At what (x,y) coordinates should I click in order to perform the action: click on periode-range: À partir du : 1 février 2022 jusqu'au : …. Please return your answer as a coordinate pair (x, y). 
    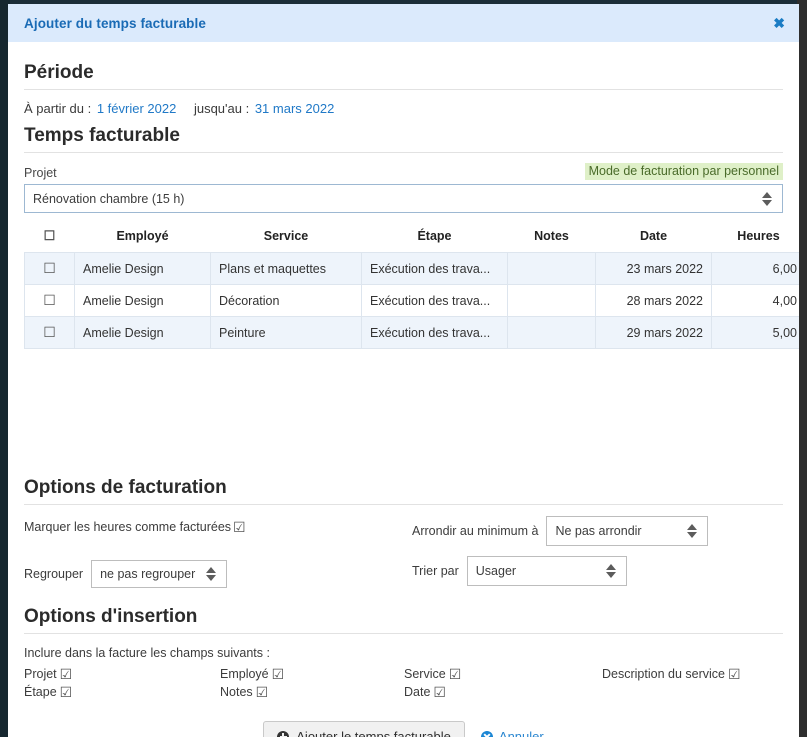
    Looking at the image, I should click on (403, 108).